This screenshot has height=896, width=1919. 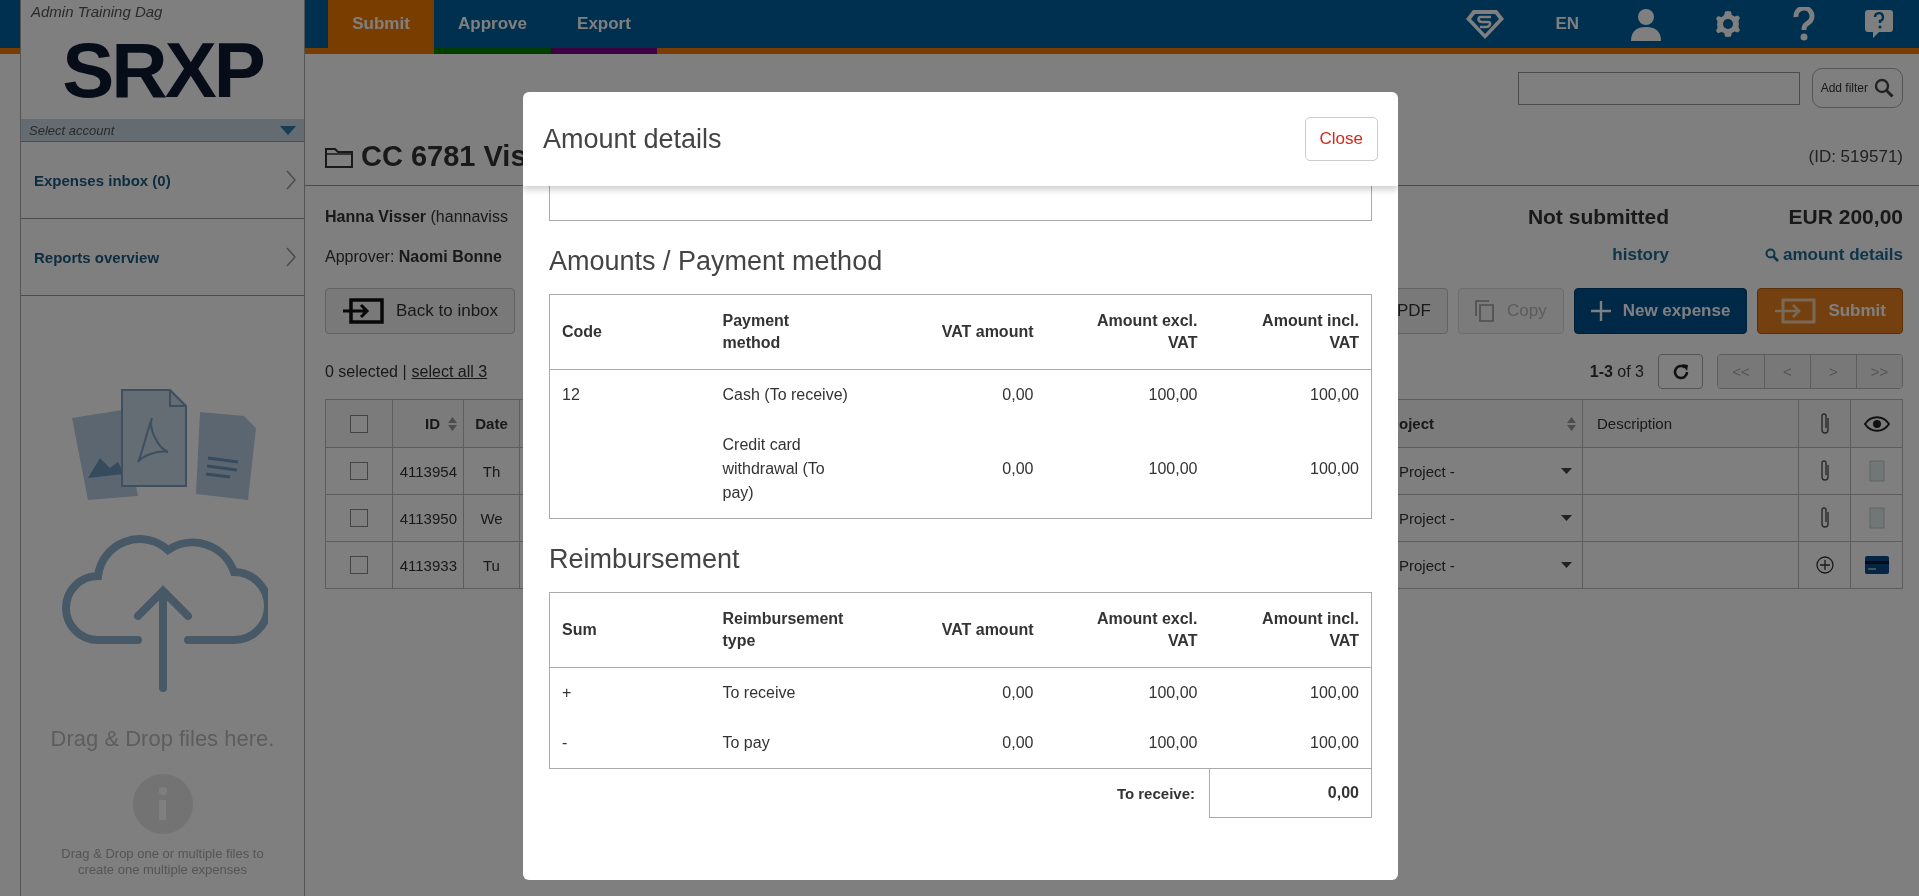 I want to click on chat-help-icon, so click(x=1879, y=24).